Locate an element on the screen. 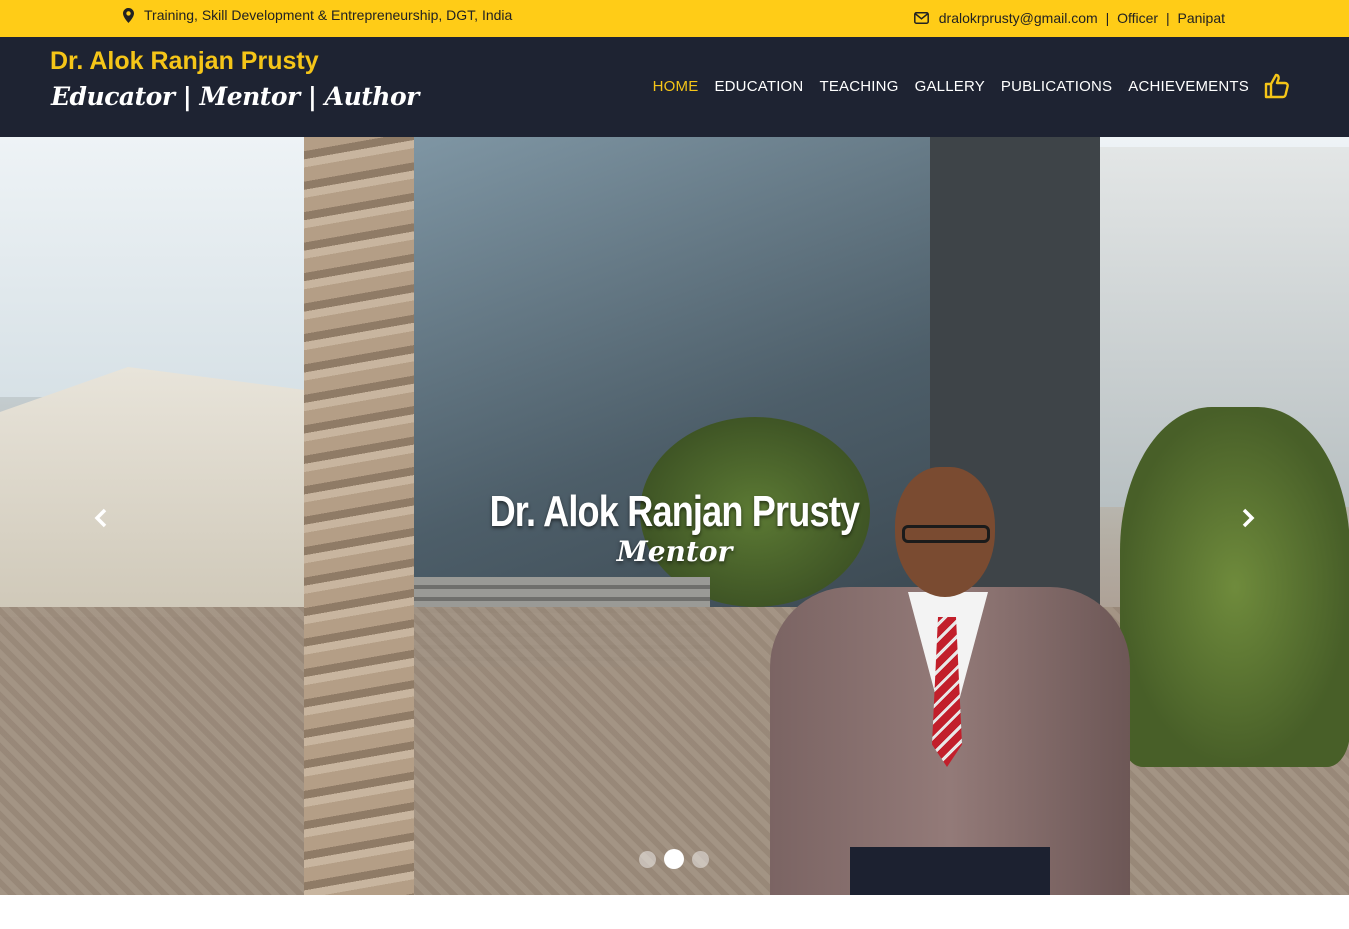  nav-item-publications: PUBLICATIONS is located at coordinates (1056, 86).